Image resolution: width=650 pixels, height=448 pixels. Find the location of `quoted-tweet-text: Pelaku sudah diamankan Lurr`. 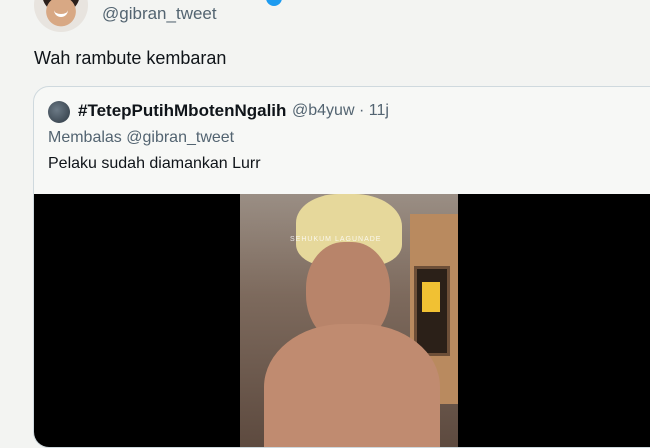

quoted-tweet-text: Pelaku sudah diamankan Lurr is located at coordinates (154, 163).